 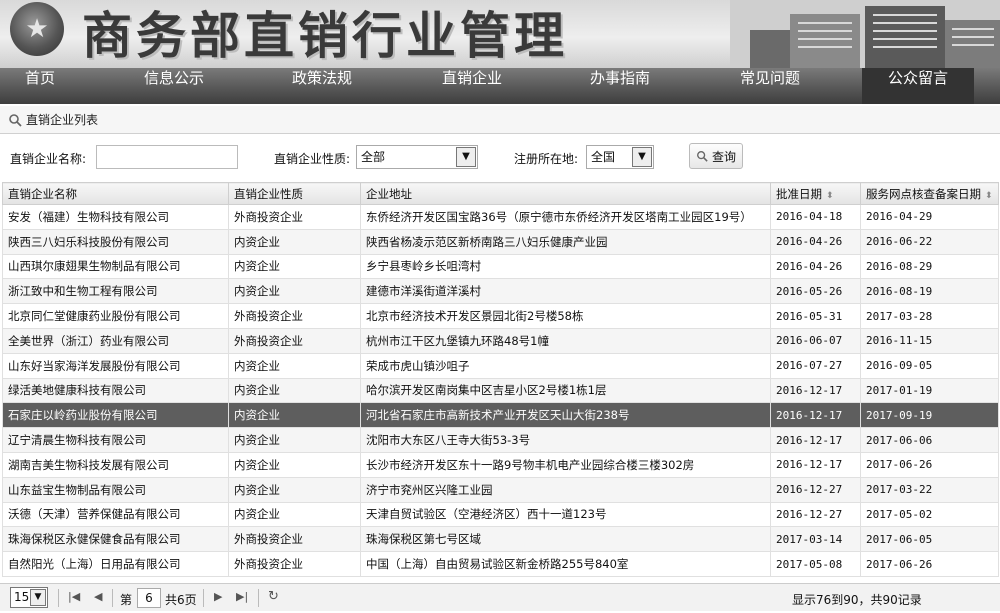 I want to click on cell-service-check-date: 2017-06-26, so click(x=929, y=564).